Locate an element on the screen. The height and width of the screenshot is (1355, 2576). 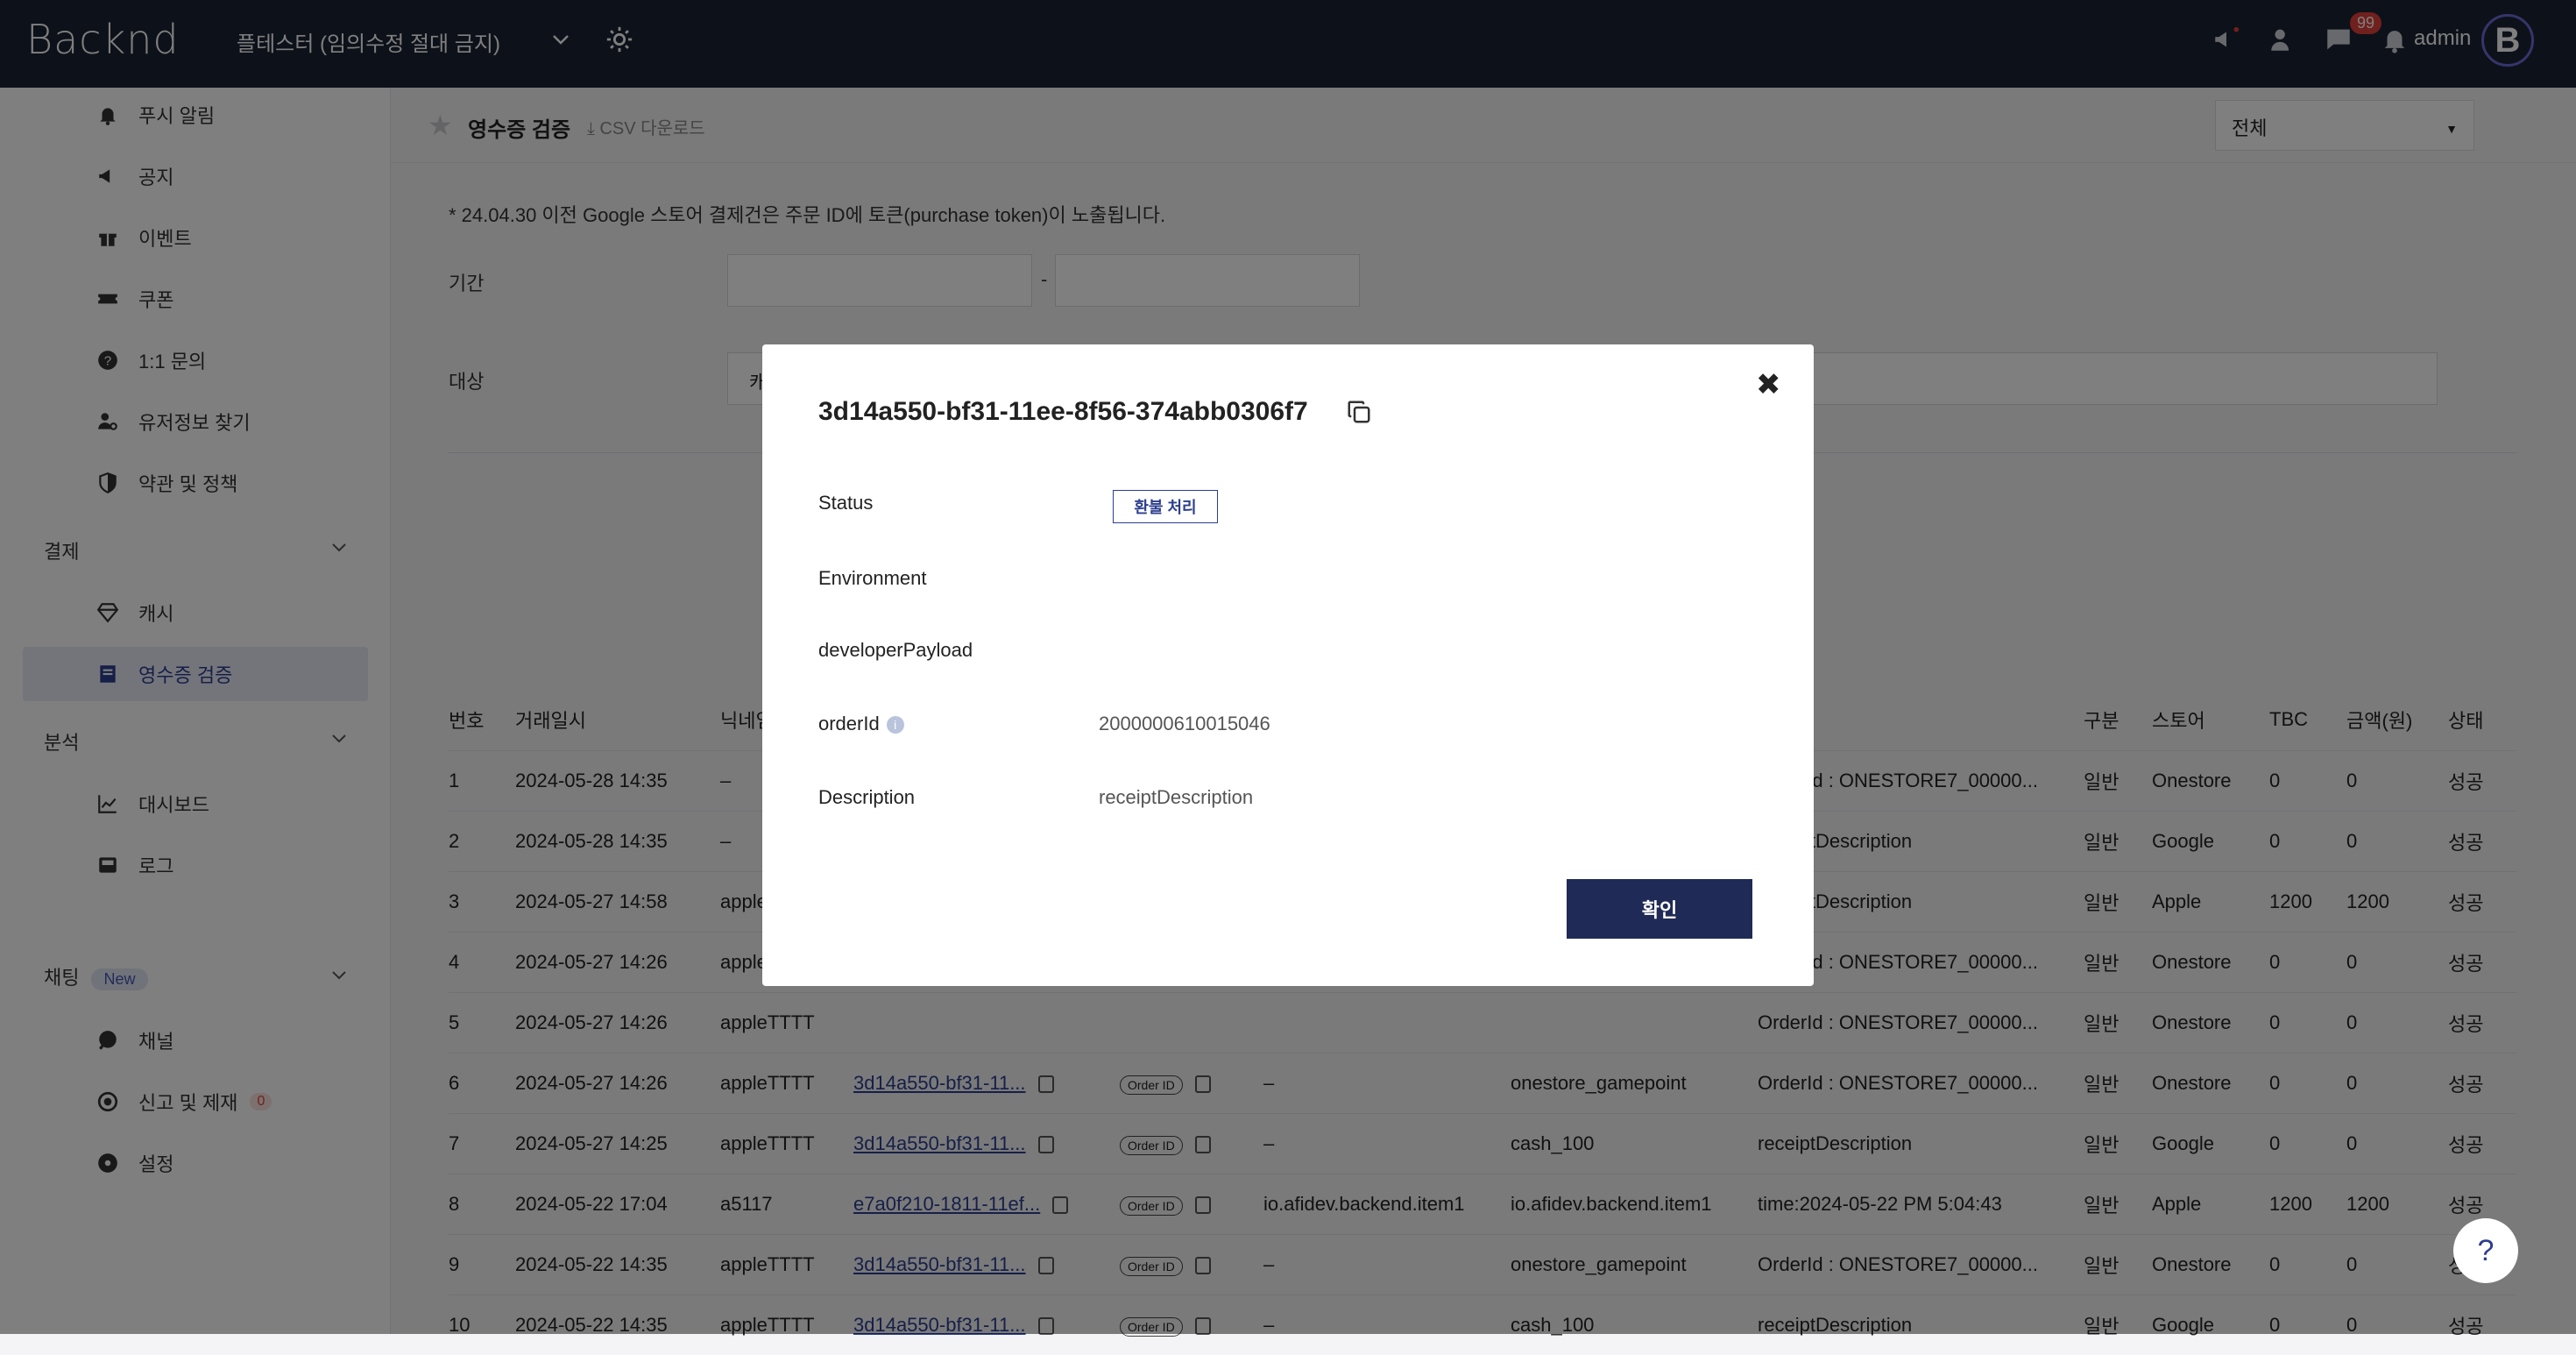
orderid-label: orderId is located at coordinates (849, 724).